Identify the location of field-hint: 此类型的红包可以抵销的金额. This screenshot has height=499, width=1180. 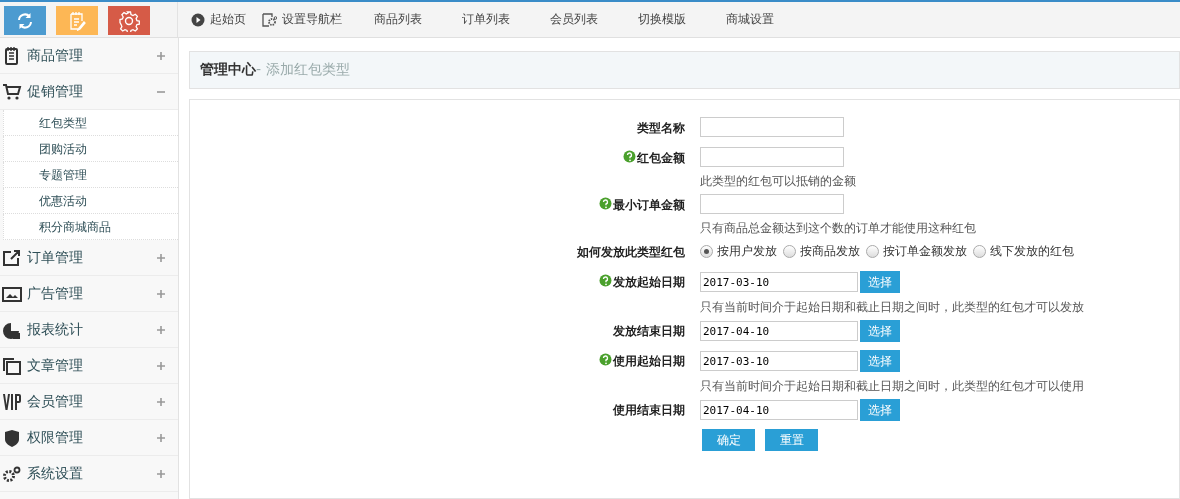
(778, 181).